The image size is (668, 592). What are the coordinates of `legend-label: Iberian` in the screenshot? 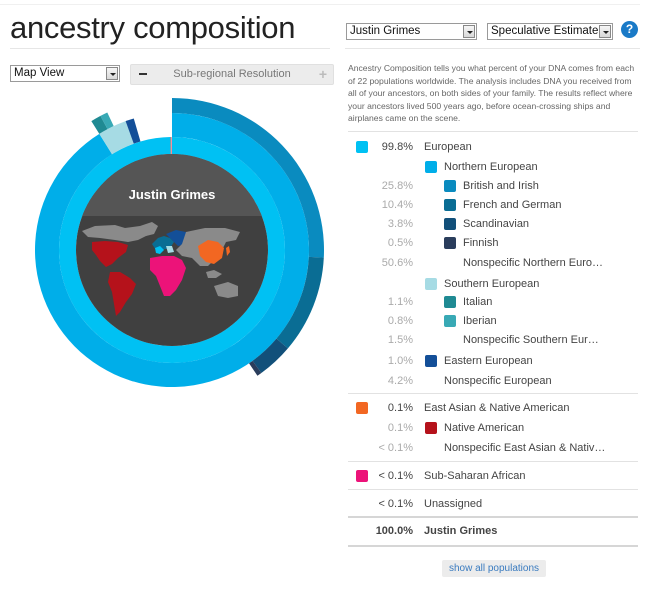 It's located at (480, 321).